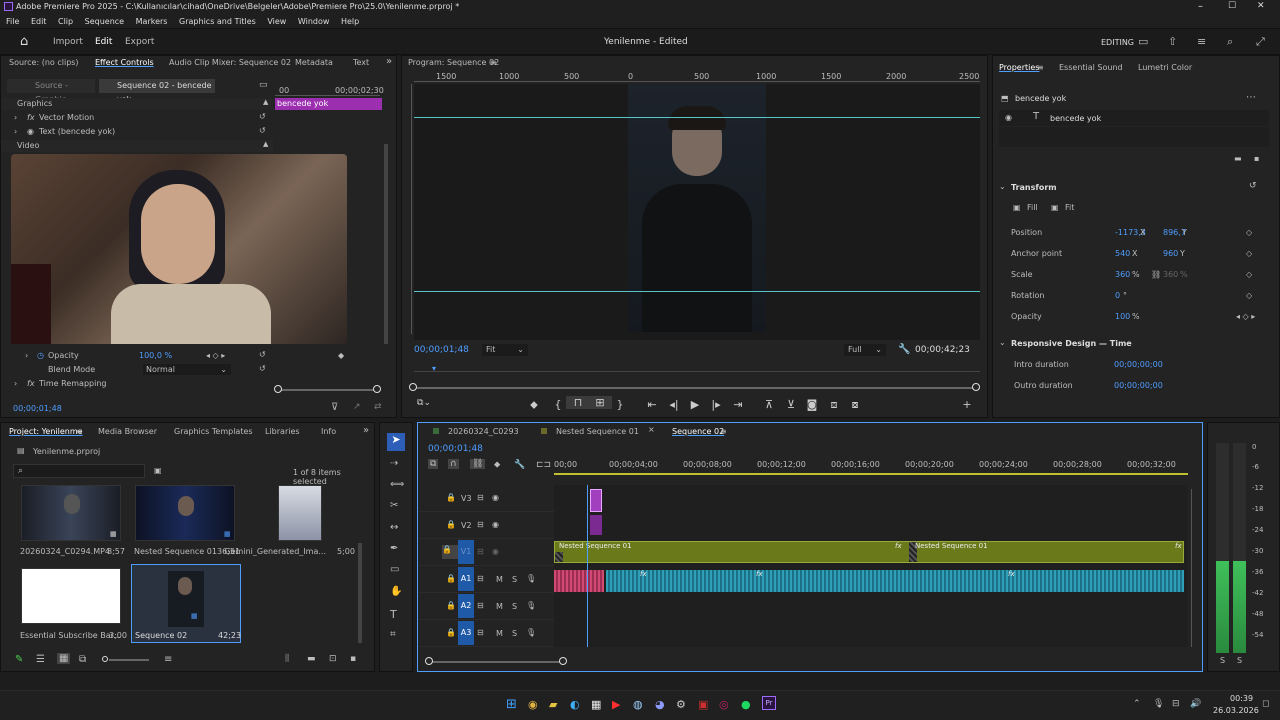 The width and height of the screenshot is (1280, 720). What do you see at coordinates (575, 704) in the screenshot?
I see `edge-icon: ◐` at bounding box center [575, 704].